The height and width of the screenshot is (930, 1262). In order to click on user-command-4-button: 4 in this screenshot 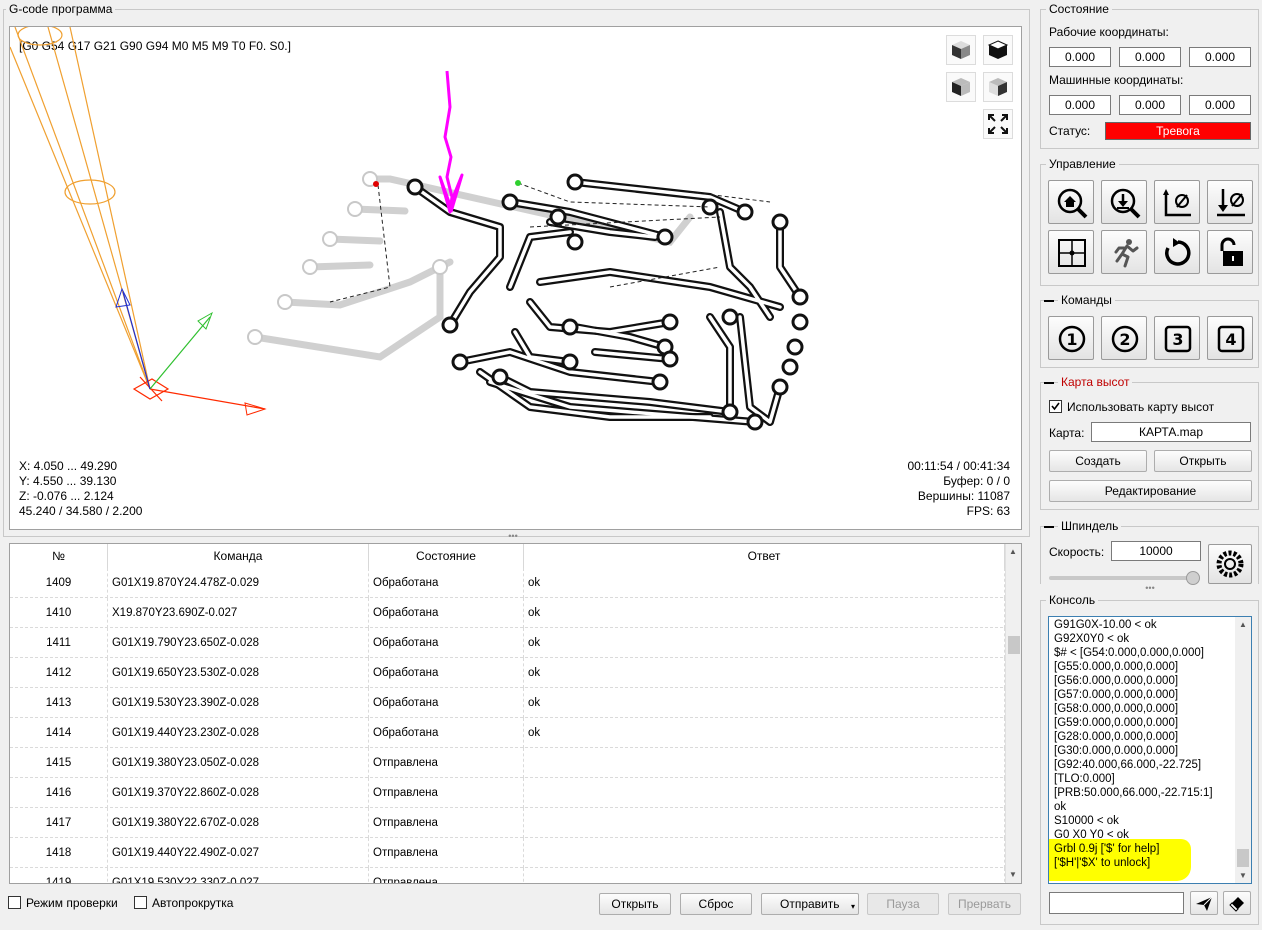, I will do `click(1230, 338)`.